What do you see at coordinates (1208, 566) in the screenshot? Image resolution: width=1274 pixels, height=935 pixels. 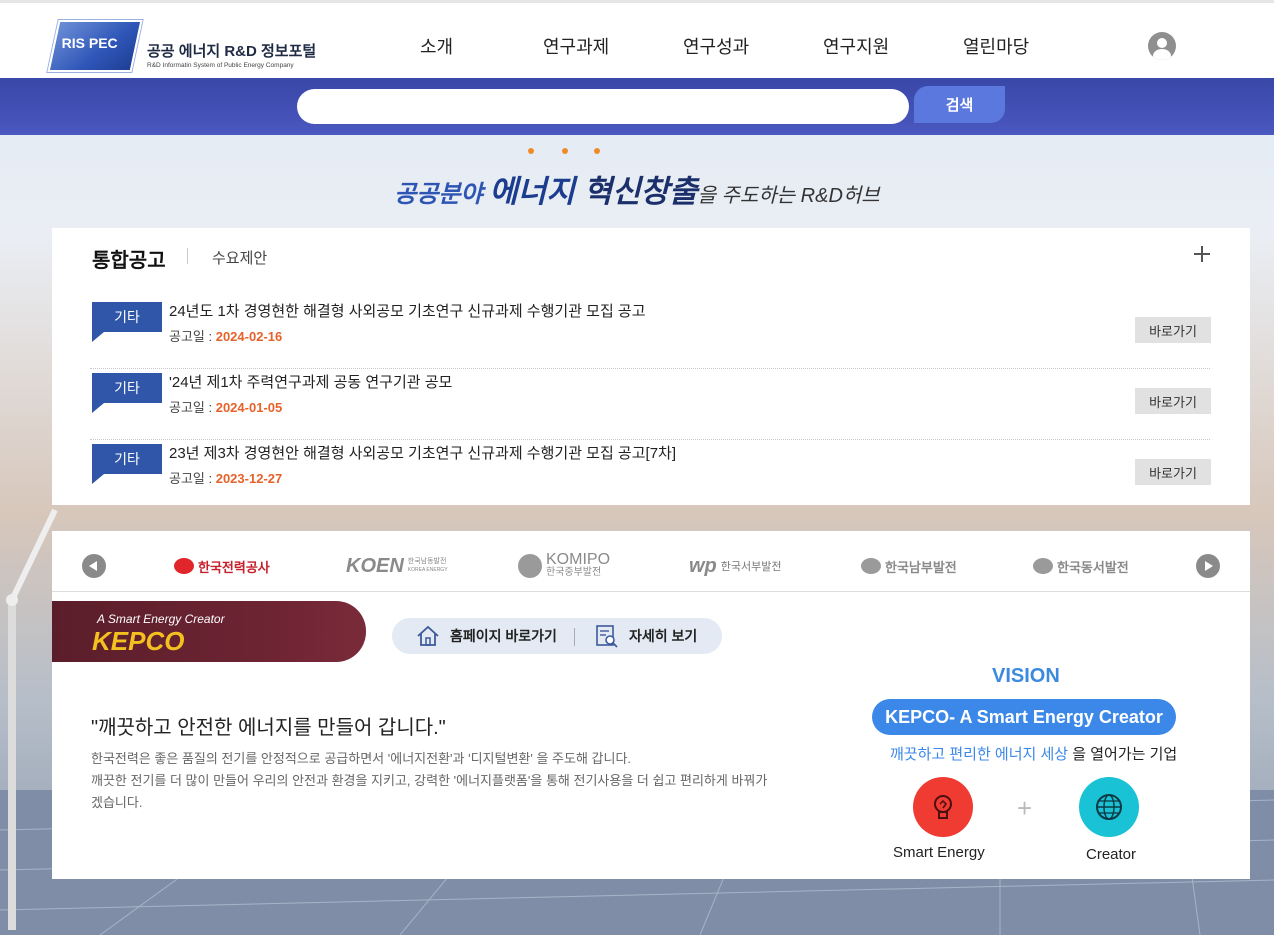 I see `carousel-next-icon` at bounding box center [1208, 566].